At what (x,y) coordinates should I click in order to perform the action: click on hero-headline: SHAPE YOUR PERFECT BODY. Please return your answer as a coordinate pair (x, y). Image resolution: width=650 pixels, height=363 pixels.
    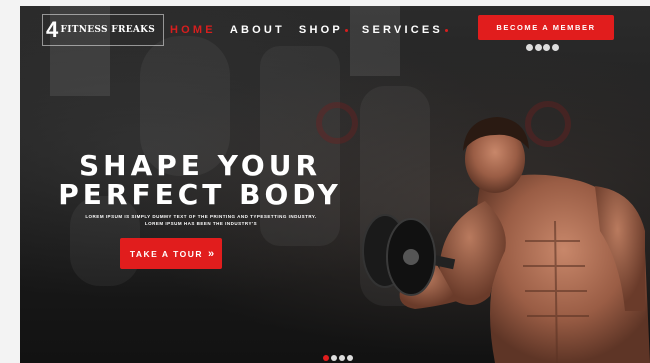
    Looking at the image, I should click on (200, 180).